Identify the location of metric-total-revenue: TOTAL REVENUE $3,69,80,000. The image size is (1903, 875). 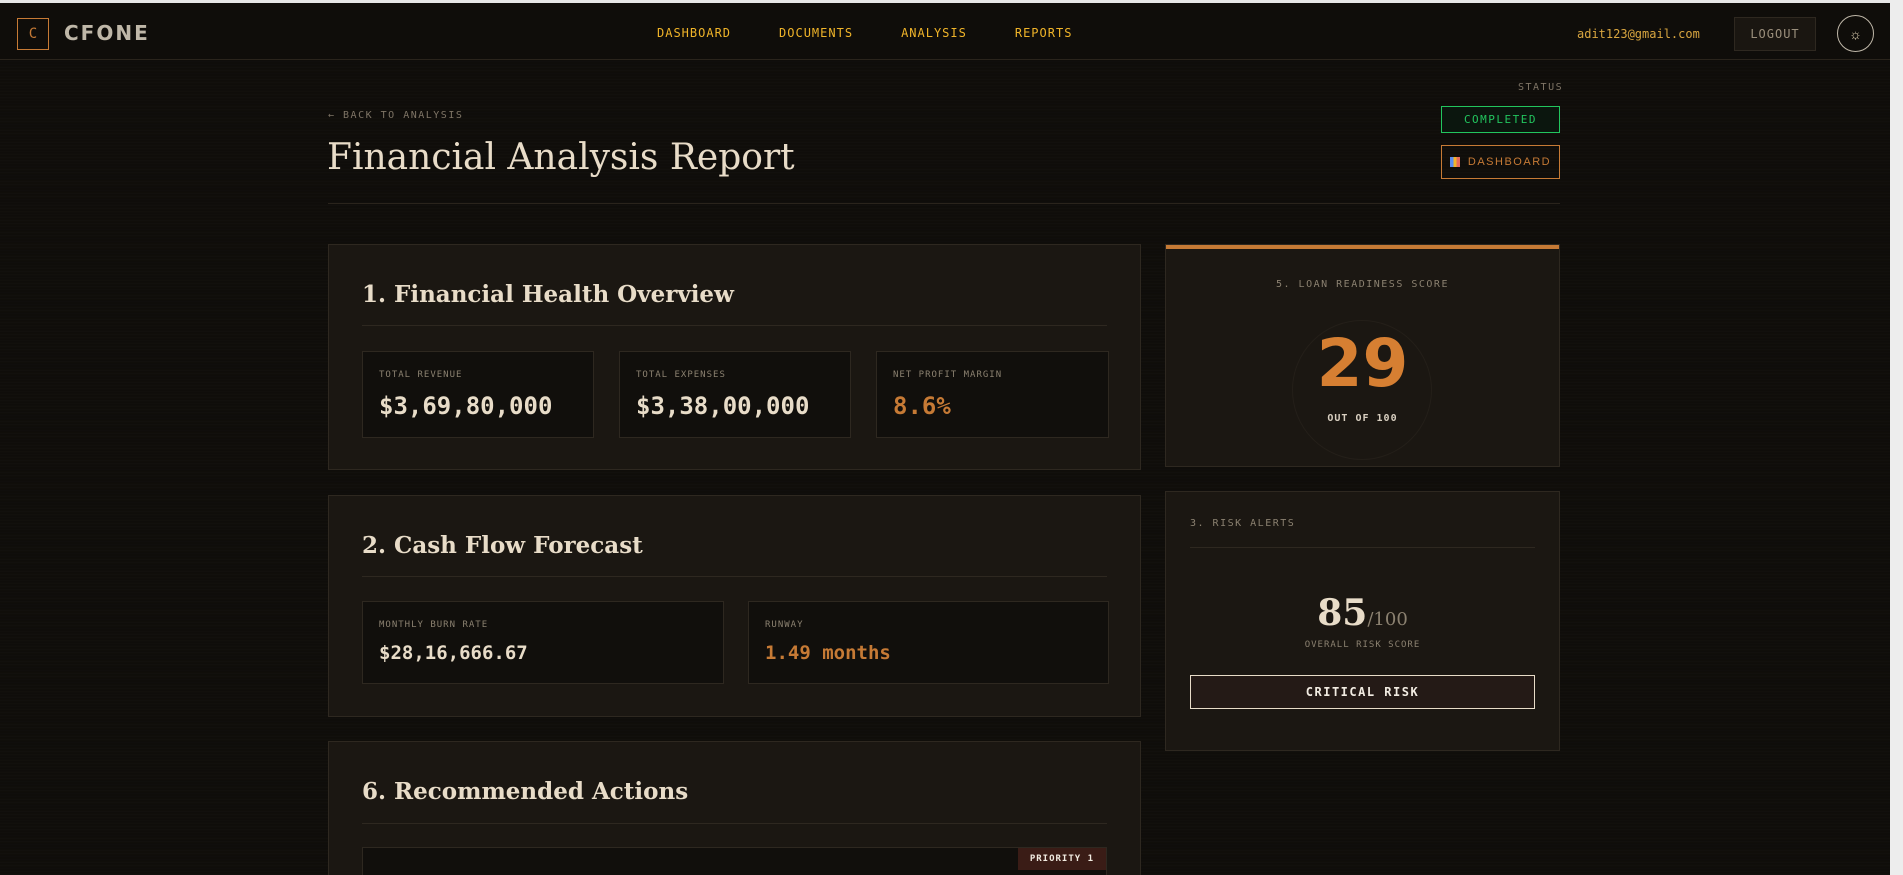
(478, 394).